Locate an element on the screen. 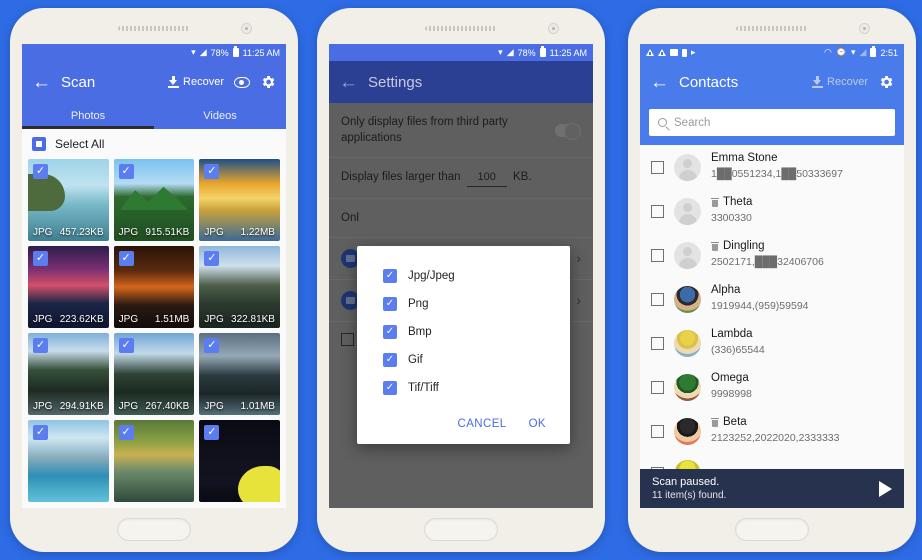 The width and height of the screenshot is (922, 560). photo-cell: ✓ JPG 457.23KB is located at coordinates (68, 200).